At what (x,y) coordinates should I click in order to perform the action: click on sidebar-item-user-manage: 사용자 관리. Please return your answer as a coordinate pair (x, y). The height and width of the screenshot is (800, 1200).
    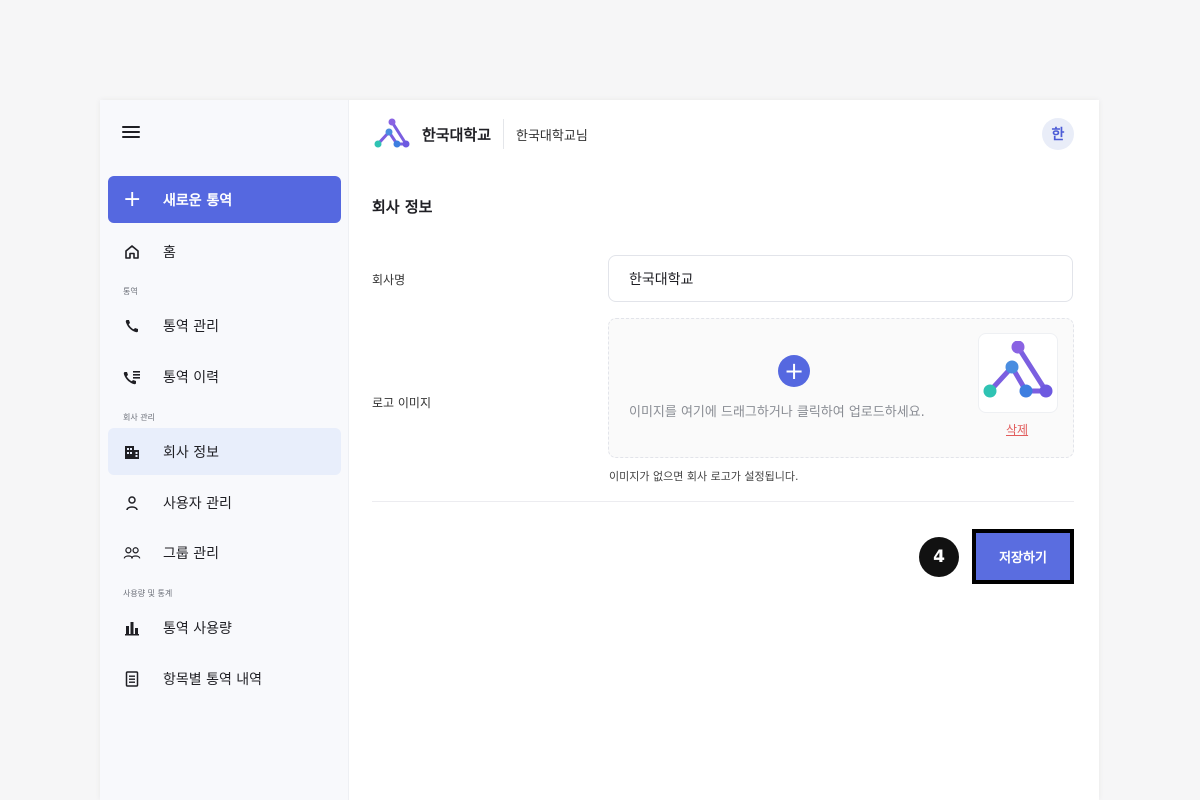
    Looking at the image, I should click on (224, 502).